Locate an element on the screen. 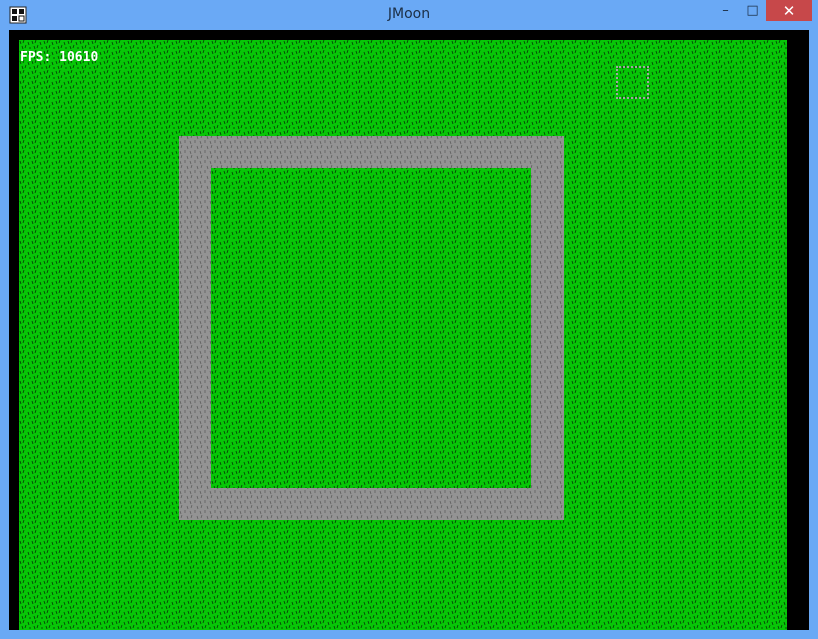  road-left is located at coordinates (195, 328).